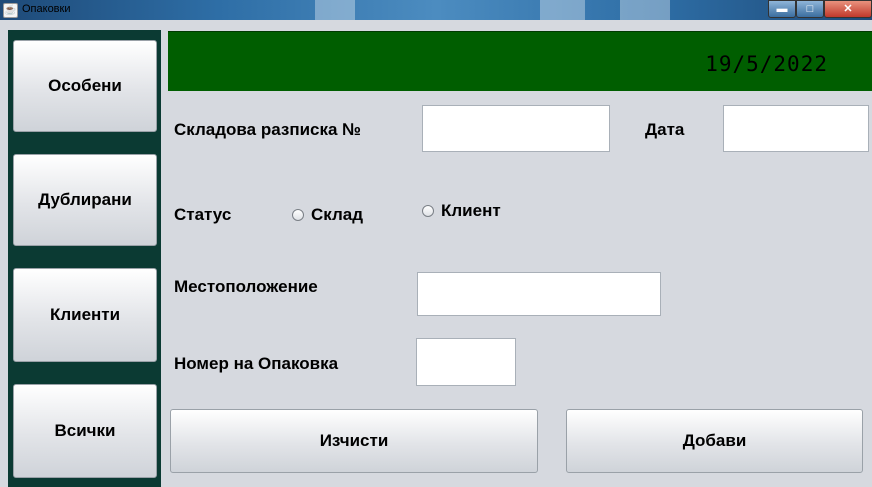 The width and height of the screenshot is (872, 487). I want to click on clear-button: Изчисти, so click(354, 441).